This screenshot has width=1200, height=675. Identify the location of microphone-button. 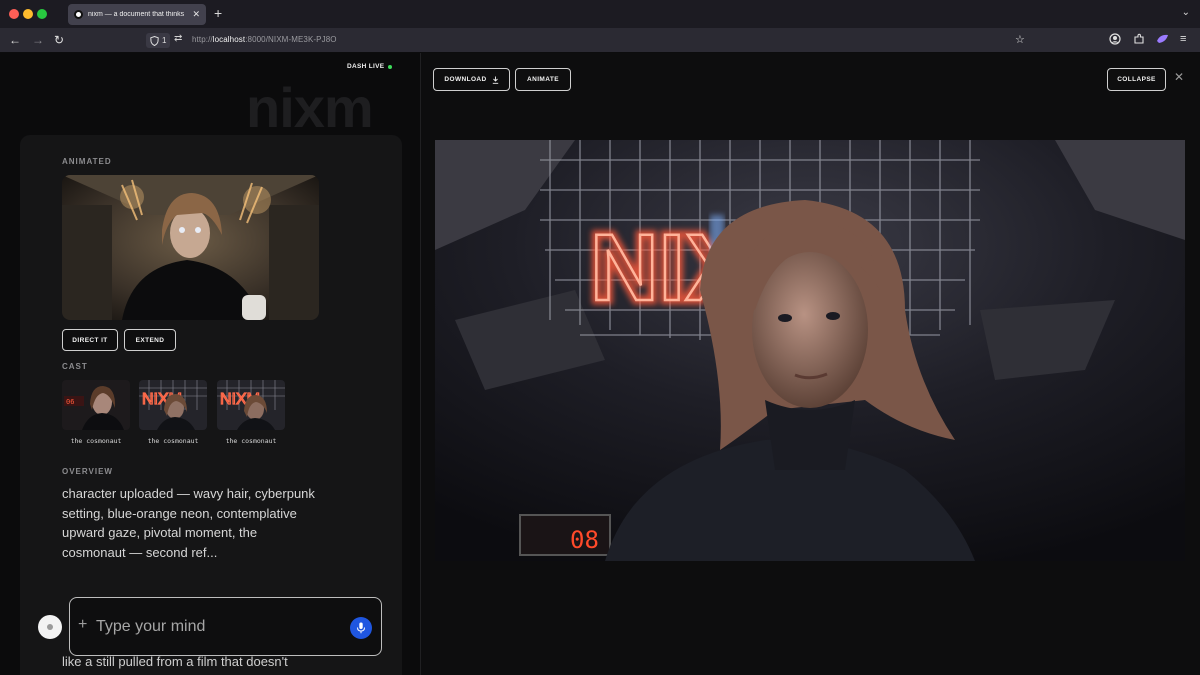
(361, 628).